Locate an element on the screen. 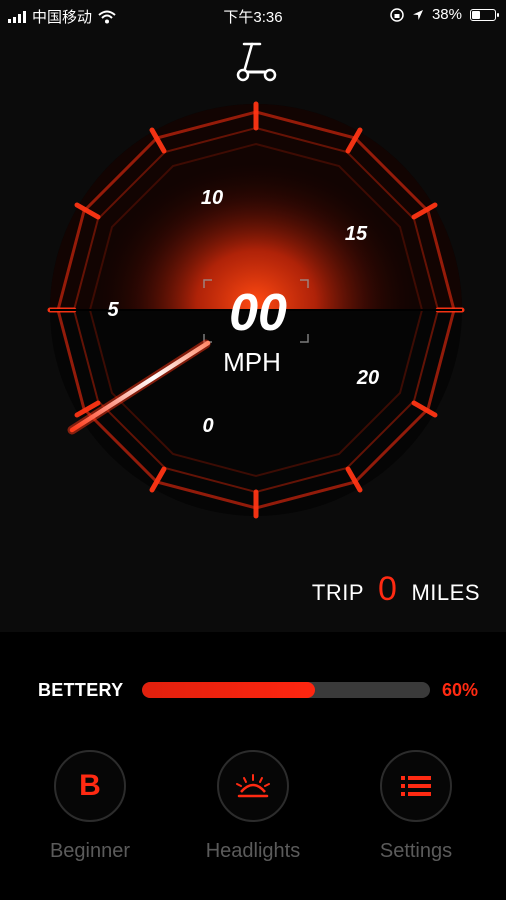  beginner-mode-circle: B is located at coordinates (90, 786).